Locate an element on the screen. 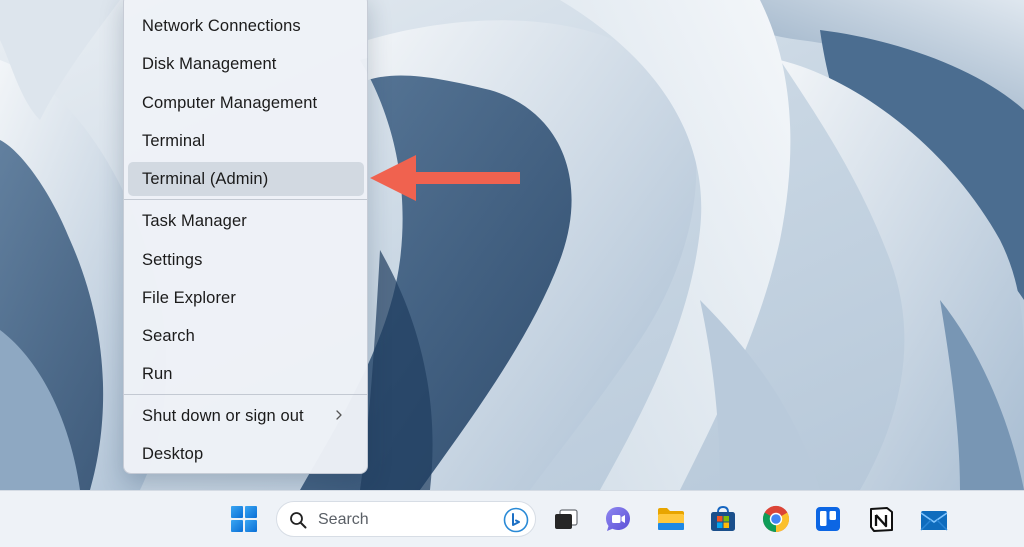 The image size is (1024, 547). trello-button is located at coordinates (828, 519).